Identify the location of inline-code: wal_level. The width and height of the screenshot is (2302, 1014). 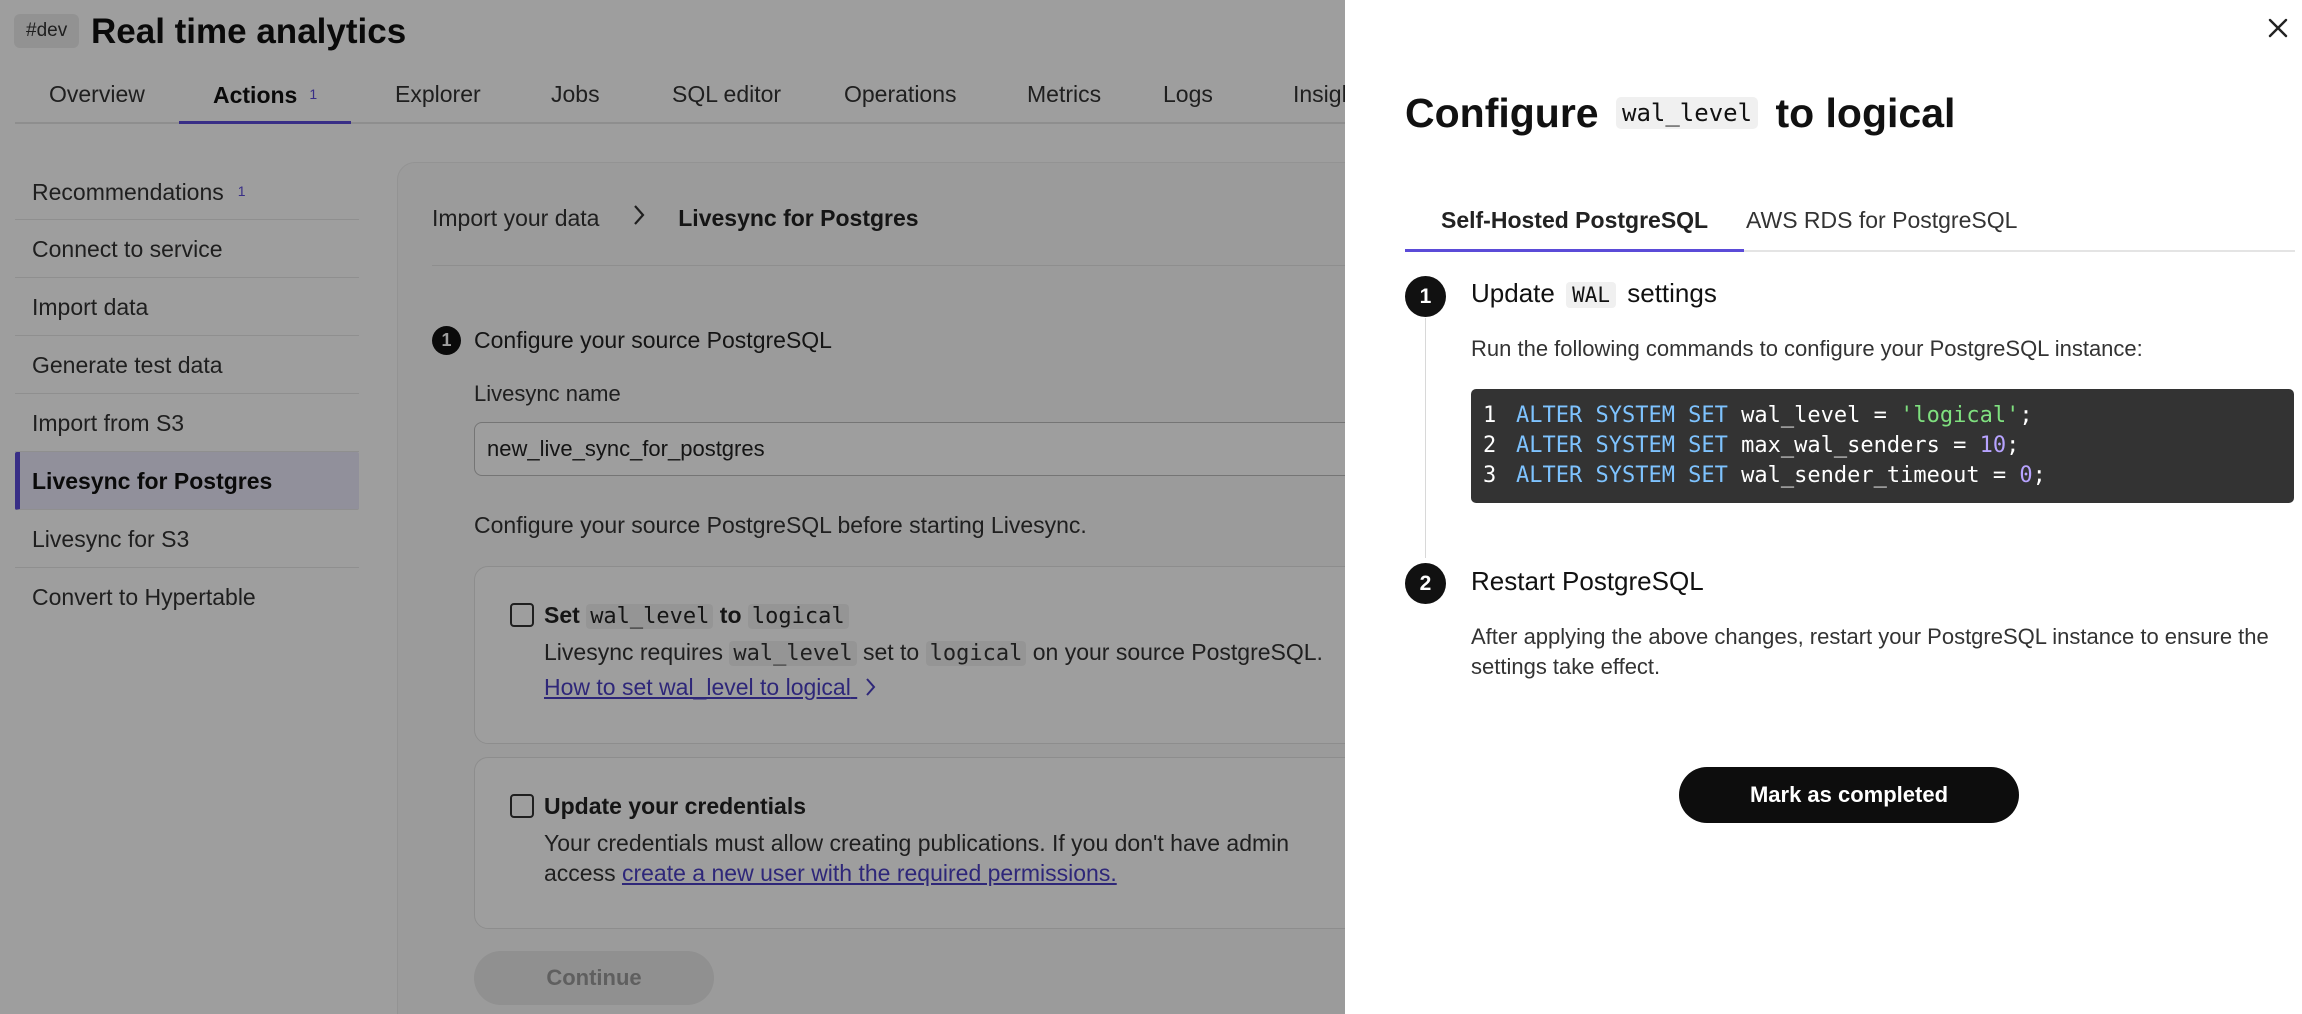
(1687, 113).